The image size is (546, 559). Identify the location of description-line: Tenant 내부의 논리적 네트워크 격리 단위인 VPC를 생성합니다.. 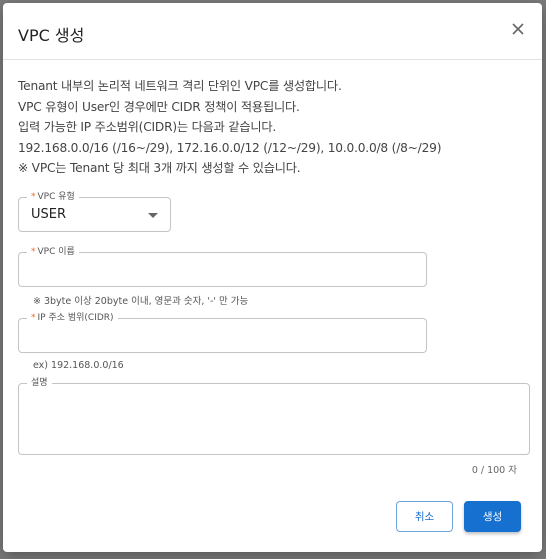
(180, 86).